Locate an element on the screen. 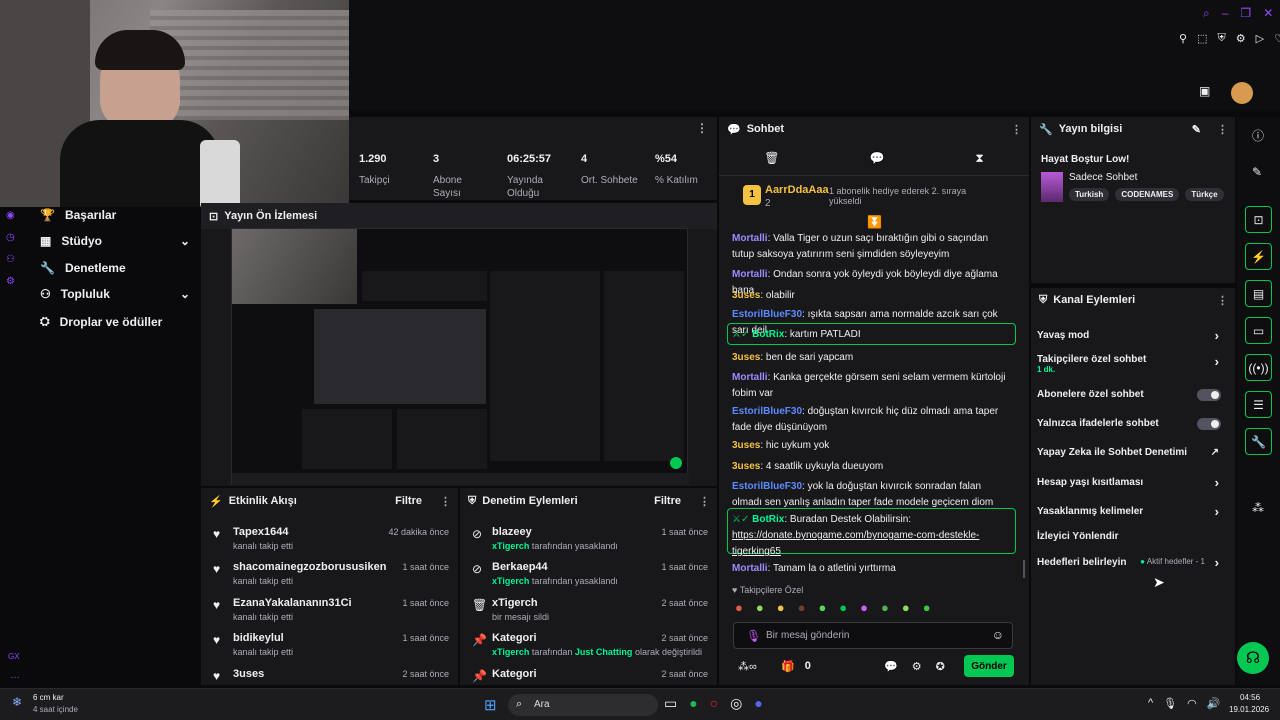 Image resolution: width=1280 pixels, height=720 pixels. theatre-icon: ▣ is located at coordinates (1204, 91).